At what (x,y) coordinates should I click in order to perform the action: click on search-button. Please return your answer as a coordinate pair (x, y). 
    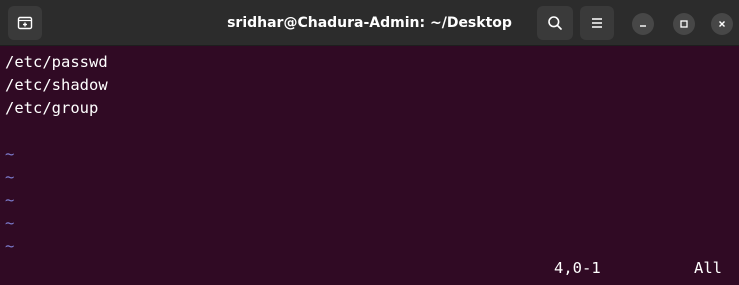
    Looking at the image, I should click on (555, 23).